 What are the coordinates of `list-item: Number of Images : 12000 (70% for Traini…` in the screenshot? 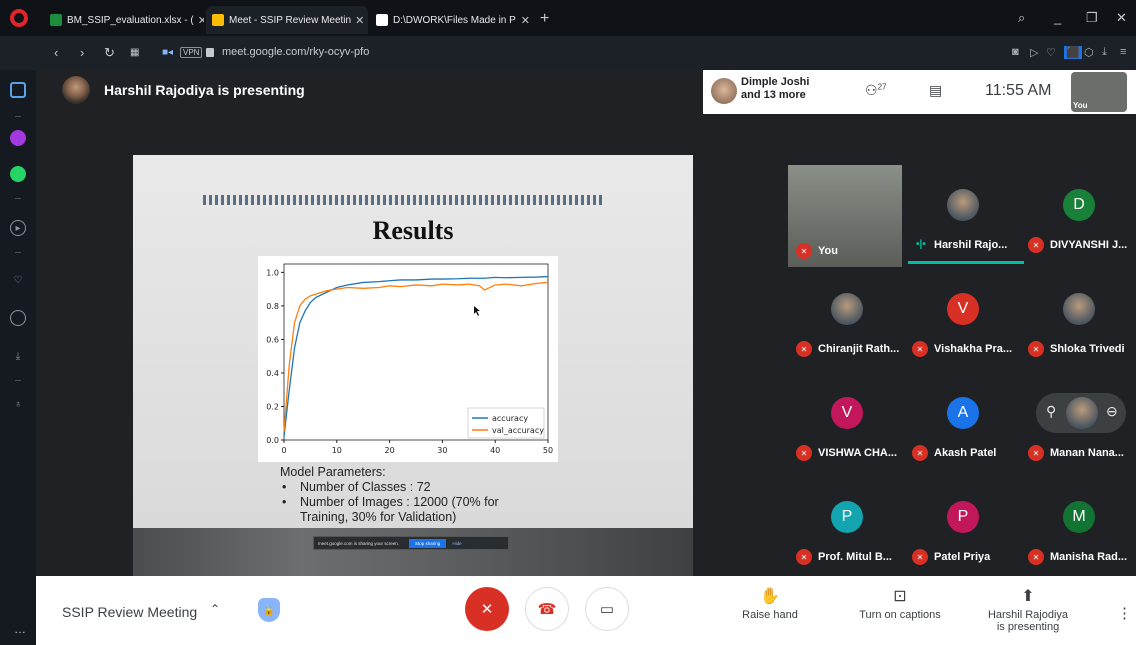 It's located at (400, 510).